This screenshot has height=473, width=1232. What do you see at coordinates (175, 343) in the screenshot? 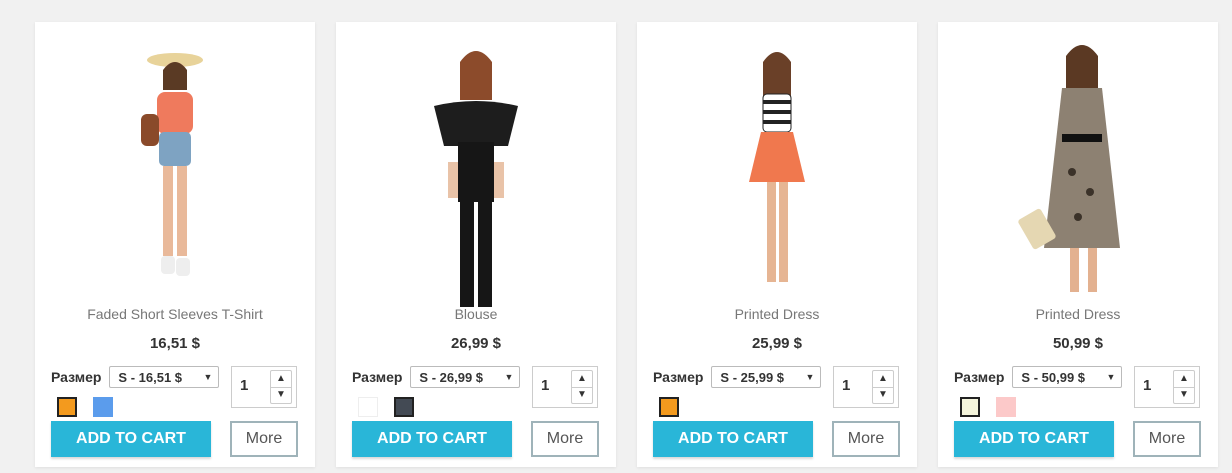
I see `product-price: 16,51 $` at bounding box center [175, 343].